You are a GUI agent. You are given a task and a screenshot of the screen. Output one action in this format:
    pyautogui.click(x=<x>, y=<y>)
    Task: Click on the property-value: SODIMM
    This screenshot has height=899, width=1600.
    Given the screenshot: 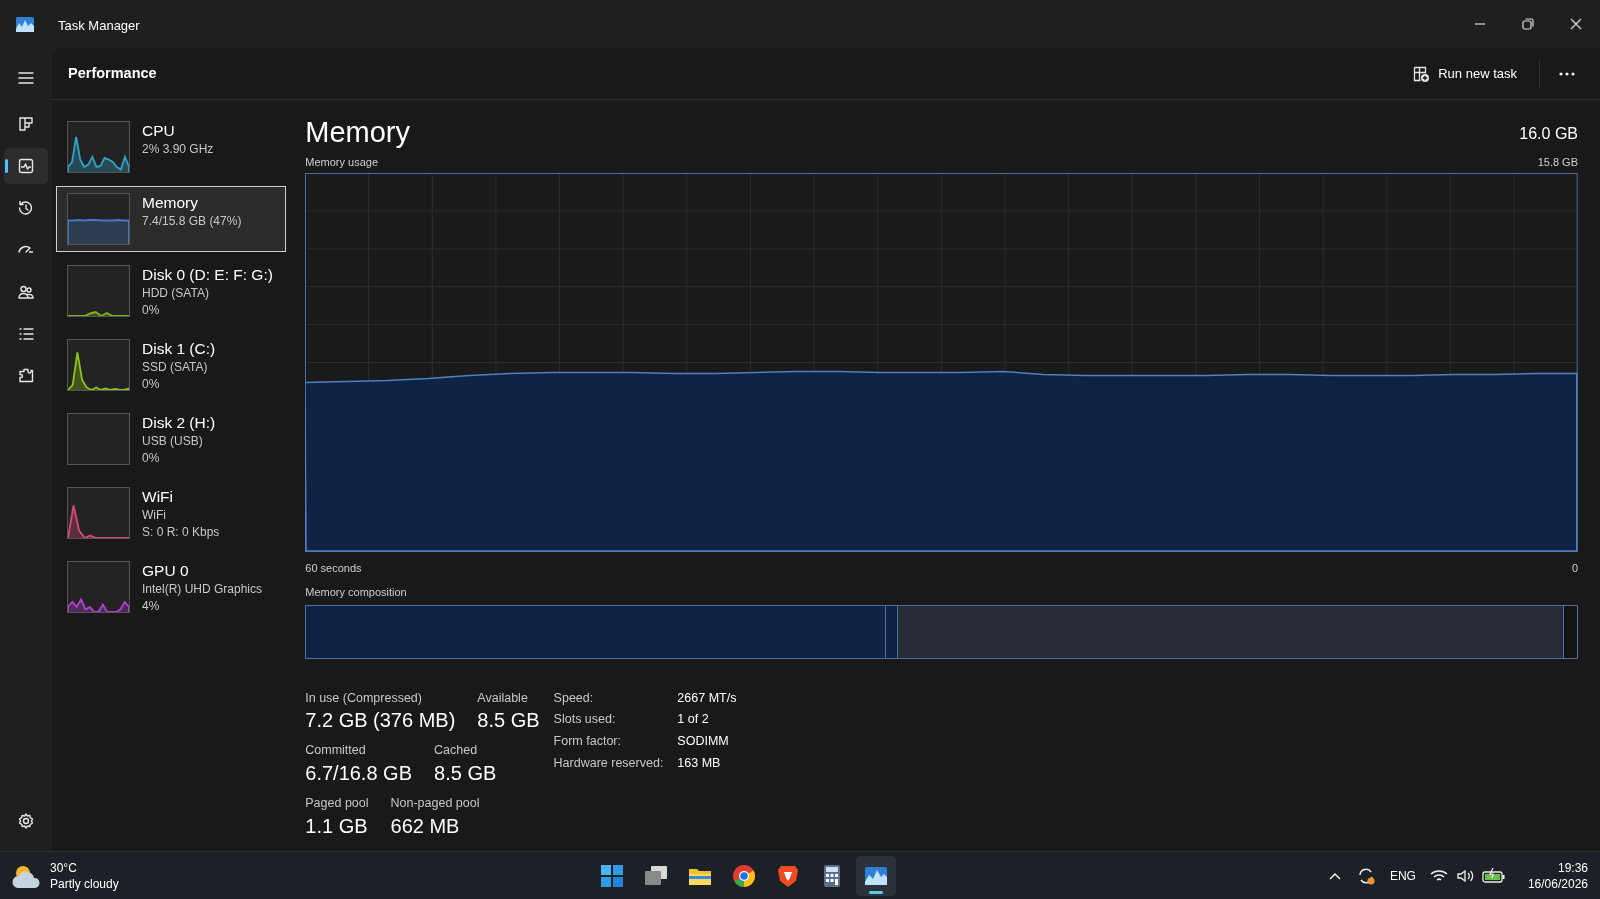 What is the action you would take?
    pyautogui.click(x=703, y=741)
    